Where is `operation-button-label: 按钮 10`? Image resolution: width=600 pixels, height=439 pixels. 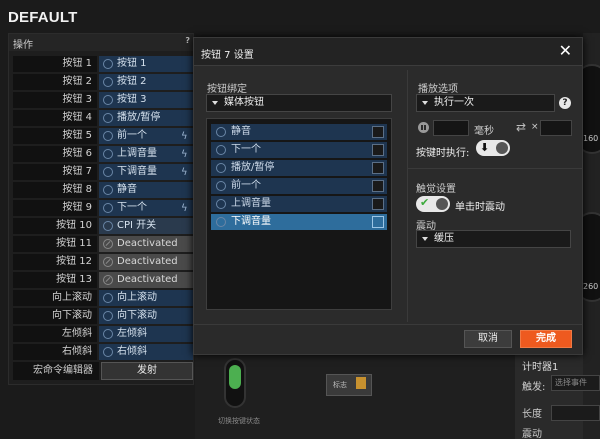 operation-button-label: 按钮 10 is located at coordinates (55, 226).